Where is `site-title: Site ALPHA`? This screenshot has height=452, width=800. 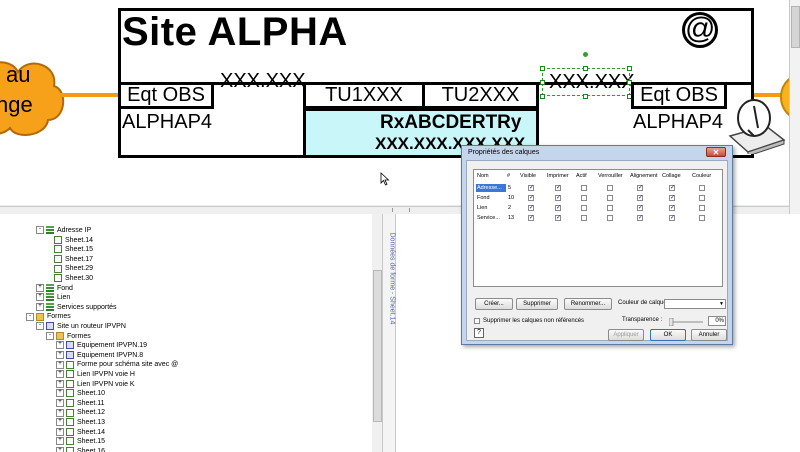 site-title: Site ALPHA is located at coordinates (235, 32).